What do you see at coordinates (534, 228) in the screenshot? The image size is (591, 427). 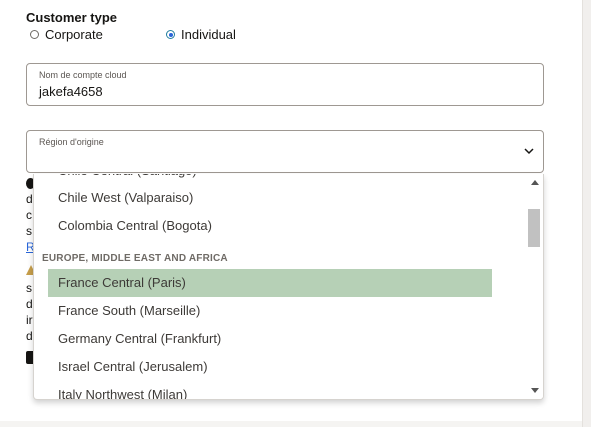 I see `scroll-thumb` at bounding box center [534, 228].